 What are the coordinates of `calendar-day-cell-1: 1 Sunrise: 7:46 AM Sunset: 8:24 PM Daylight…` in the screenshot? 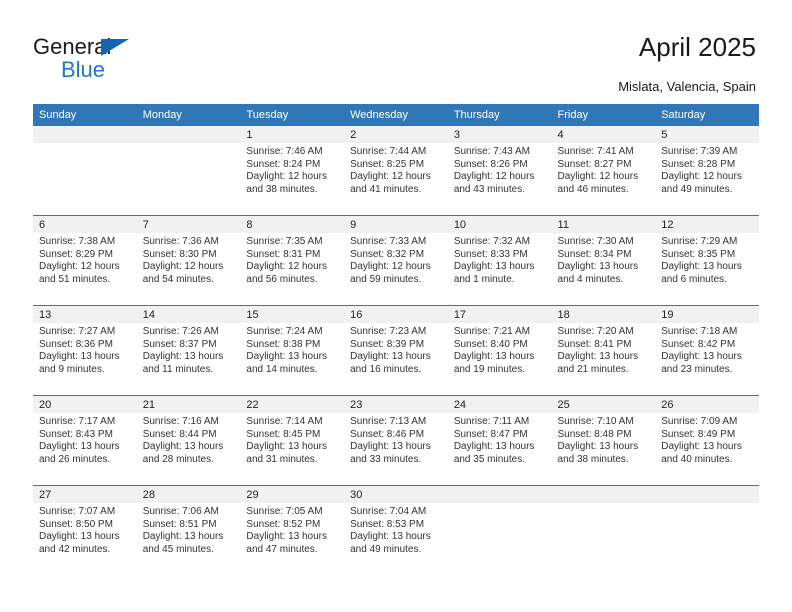 It's located at (292, 171).